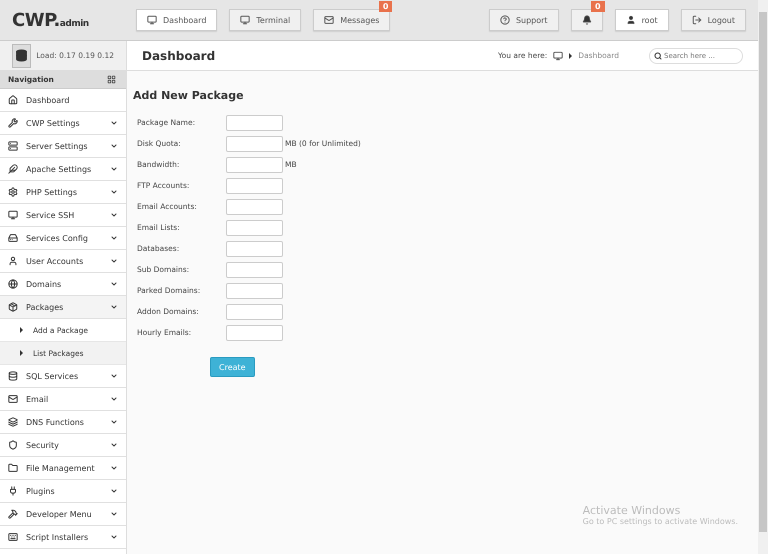  What do you see at coordinates (351, 20) in the screenshot?
I see `top-nav-tab: Messages` at bounding box center [351, 20].